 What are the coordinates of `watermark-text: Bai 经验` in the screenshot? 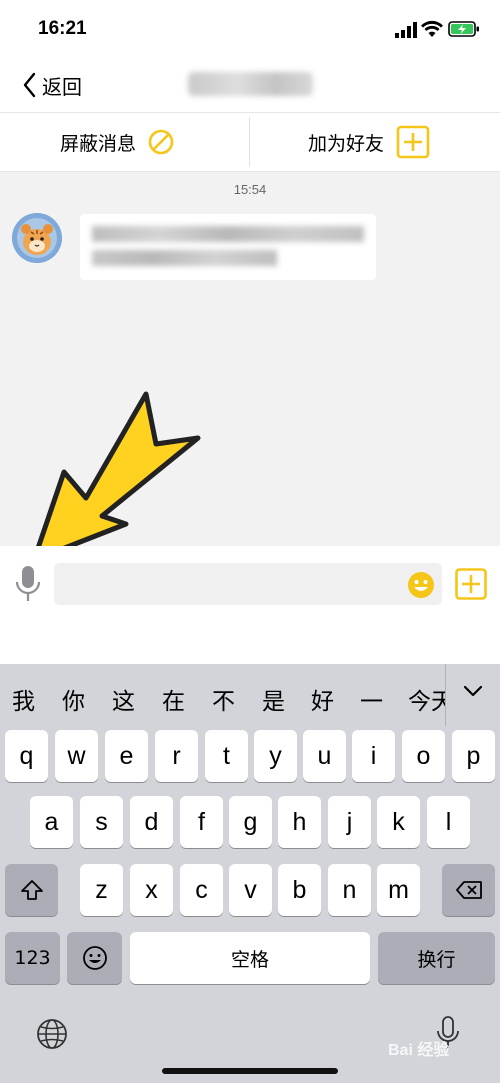 It's located at (419, 1050).